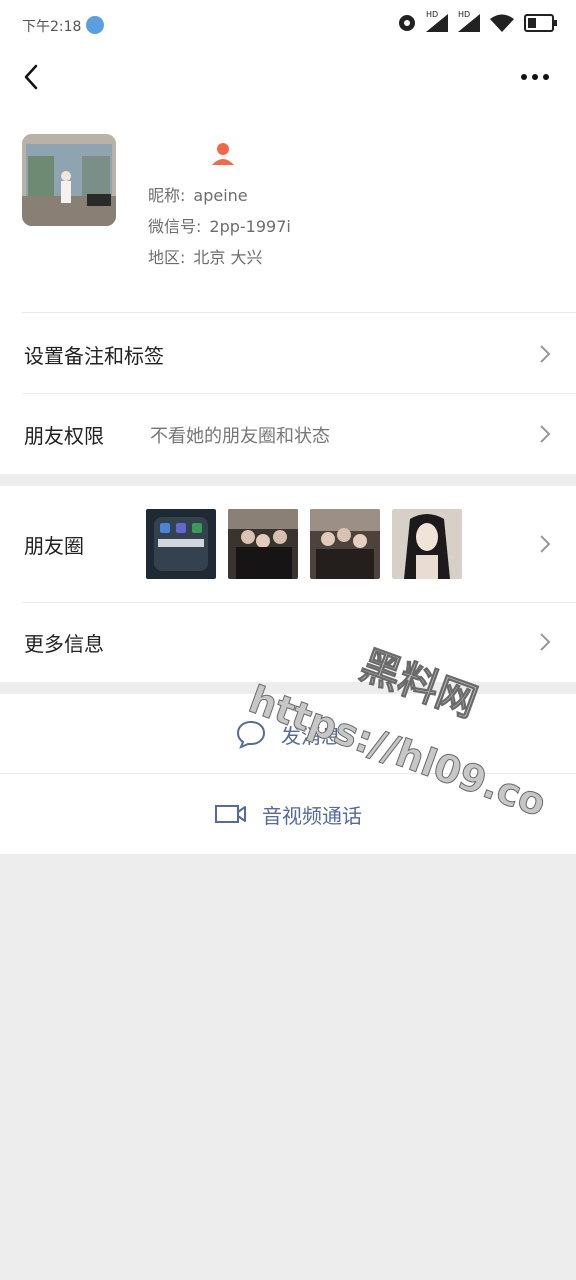  What do you see at coordinates (64, 436) in the screenshot?
I see `friend-permission-label: 朋友权限` at bounding box center [64, 436].